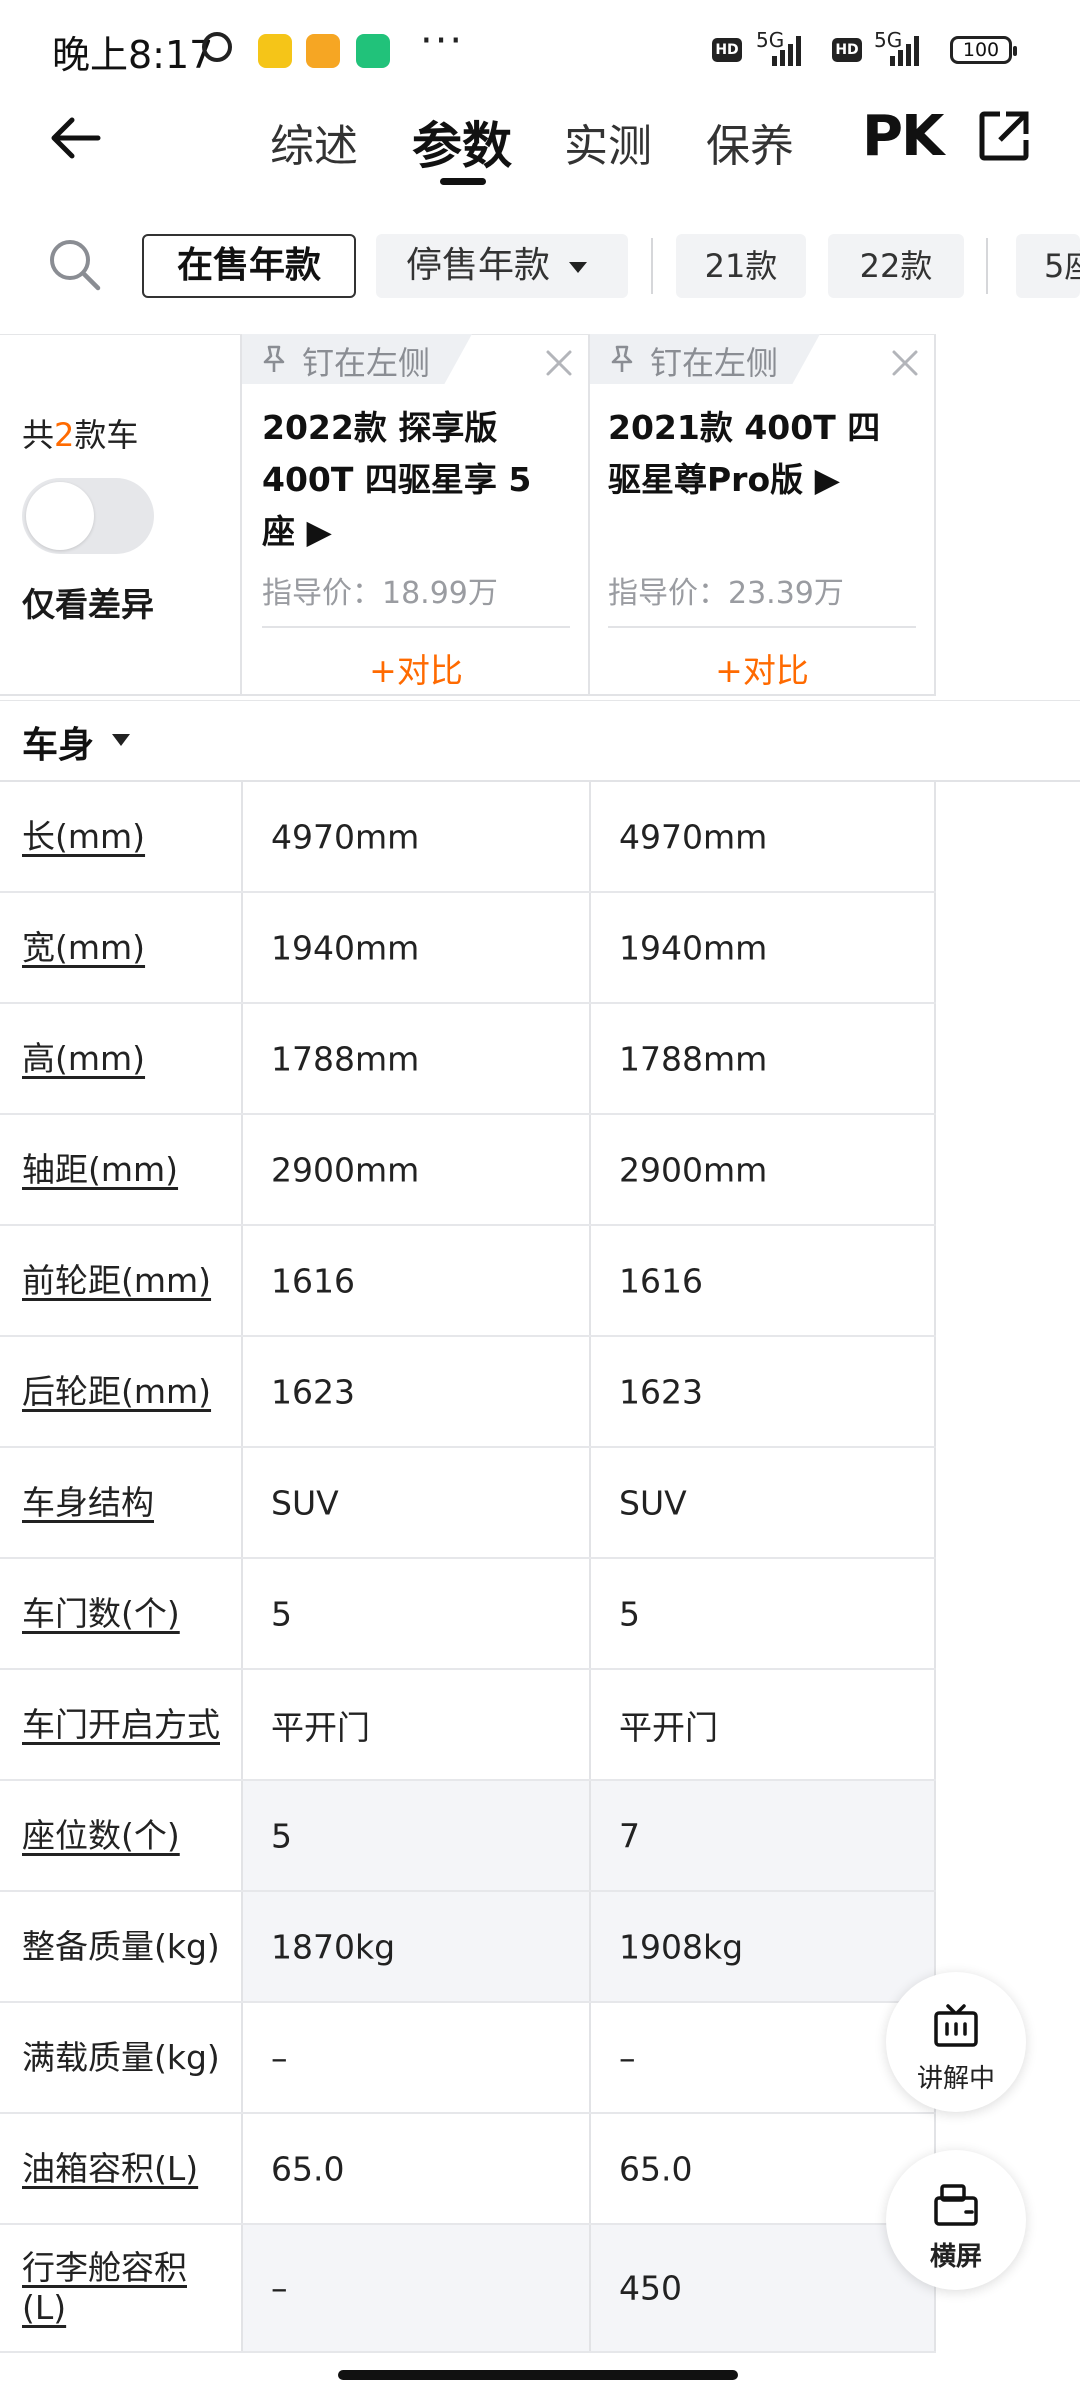 Image resolution: width=1080 pixels, height=2400 pixels. I want to click on only-diff-toggle, so click(88, 516).